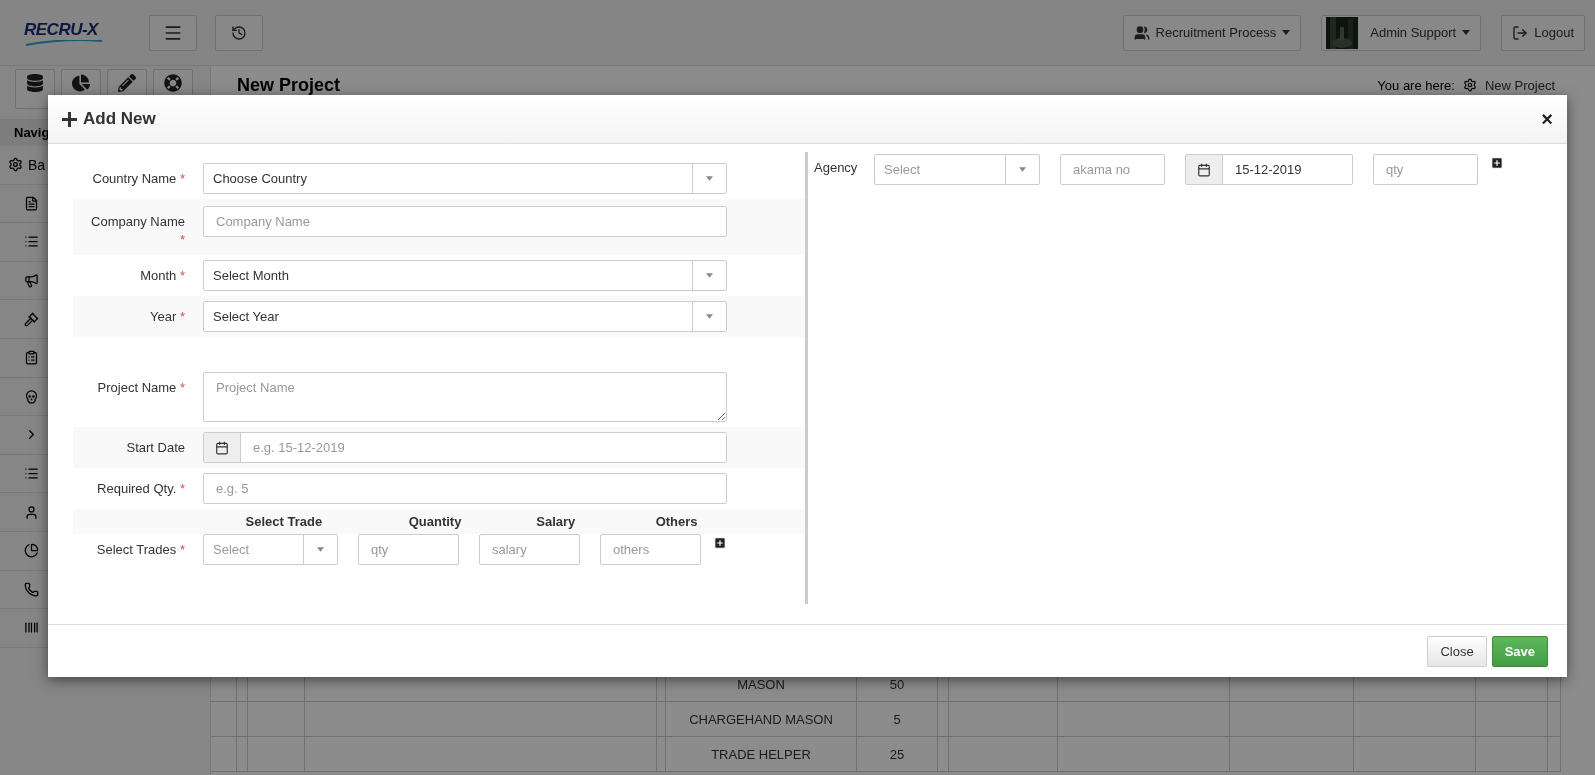 The image size is (1595, 775). I want to click on close-button: Close, so click(1457, 651).